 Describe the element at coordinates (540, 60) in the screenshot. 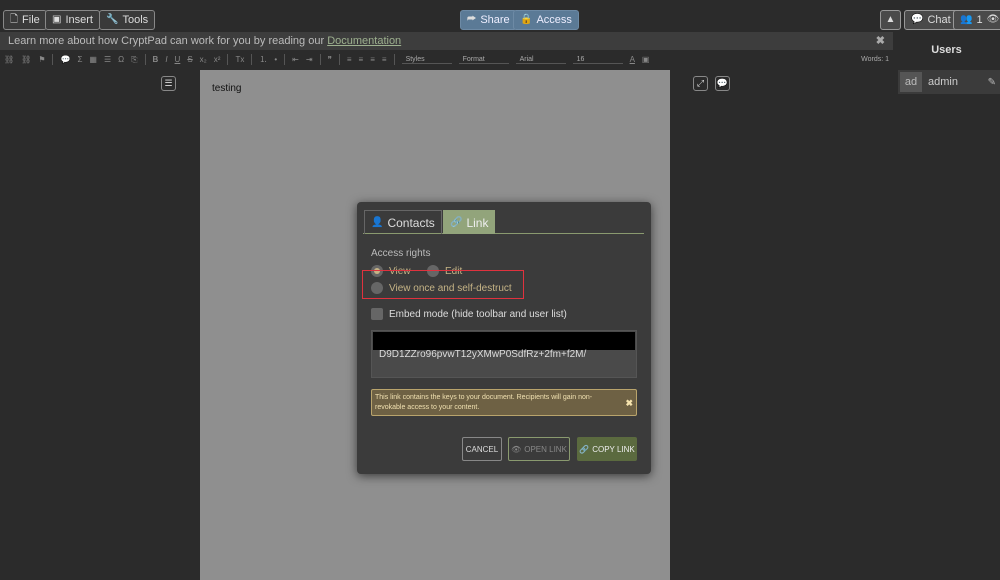

I see `font-select: Arial` at that location.